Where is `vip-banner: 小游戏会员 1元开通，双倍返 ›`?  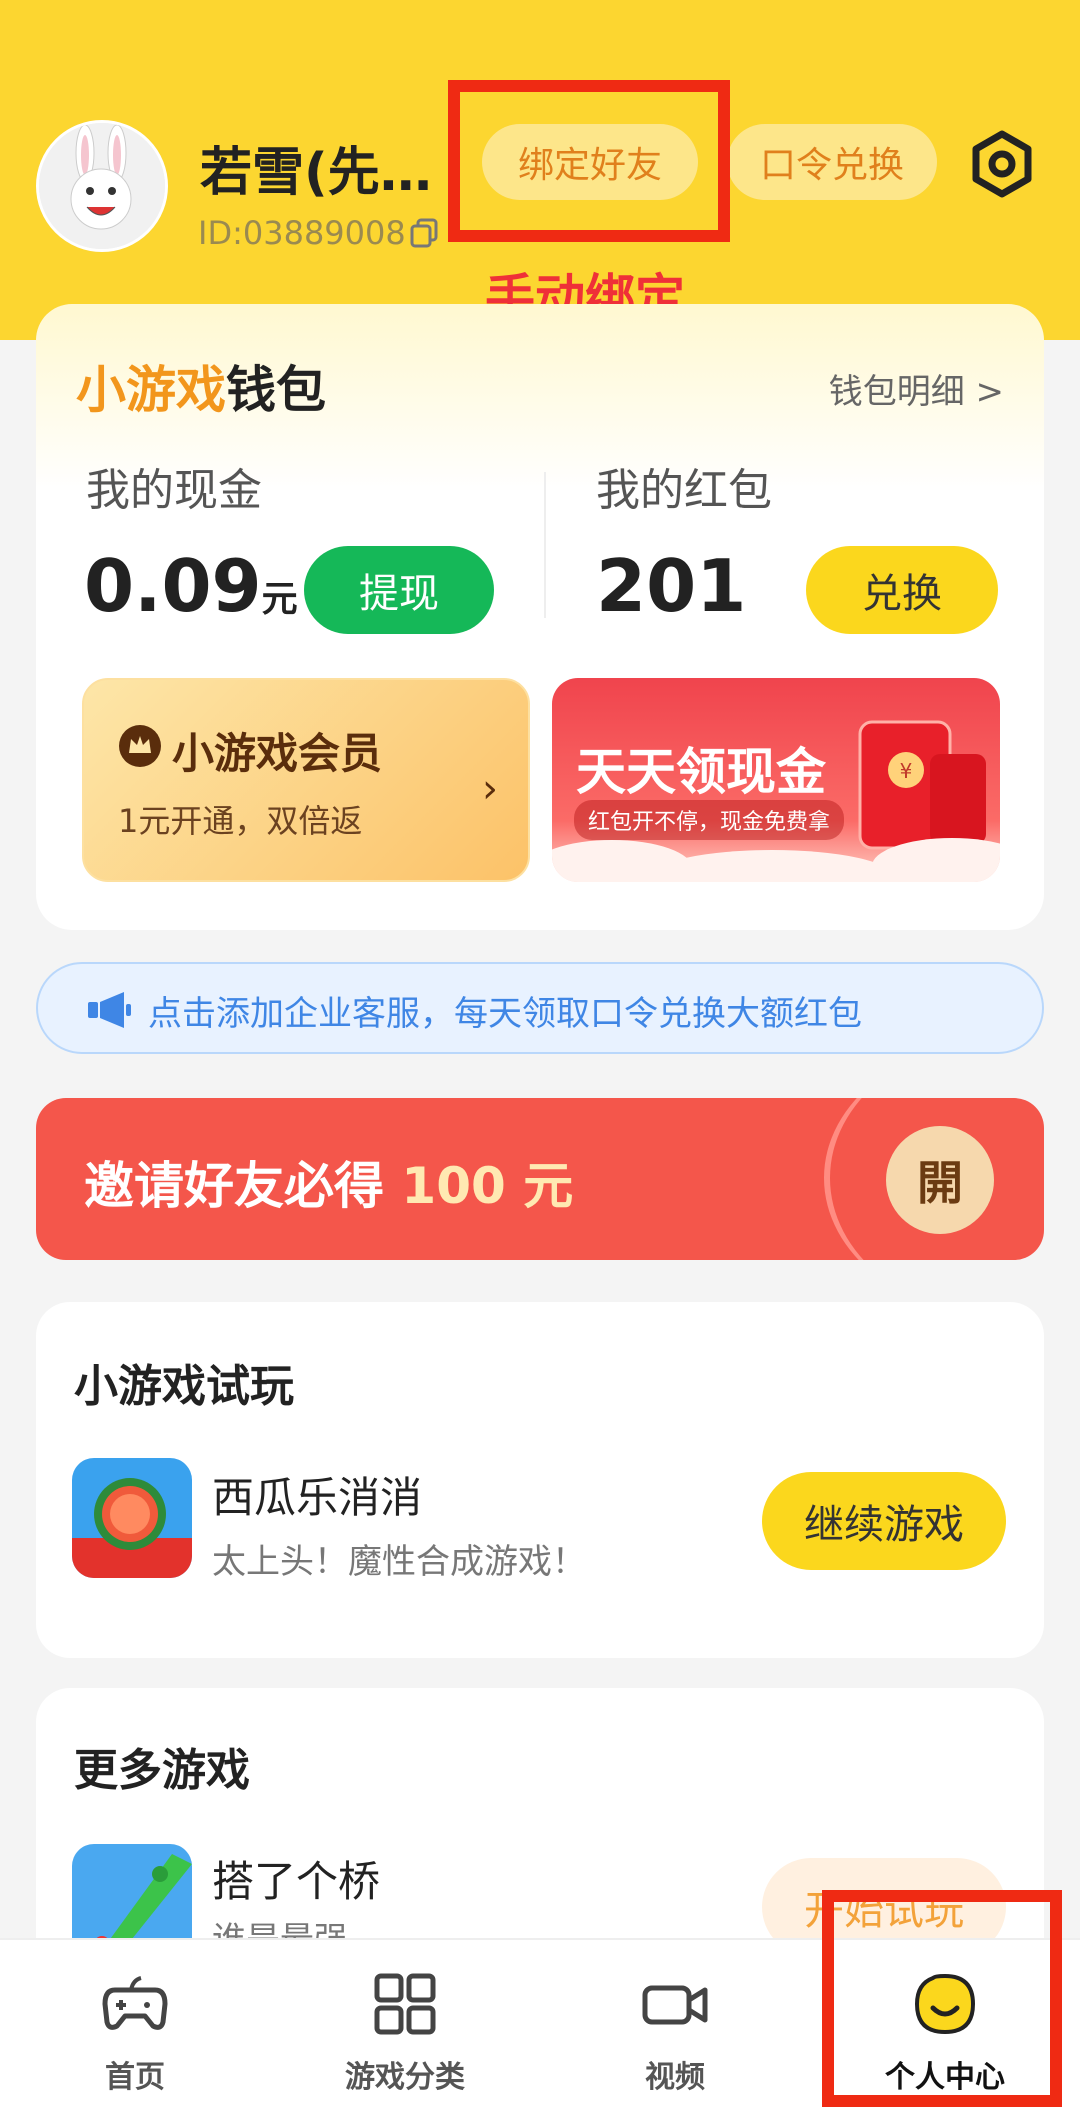
vip-banner: 小游戏会员 1元开通，双倍返 › is located at coordinates (306, 780).